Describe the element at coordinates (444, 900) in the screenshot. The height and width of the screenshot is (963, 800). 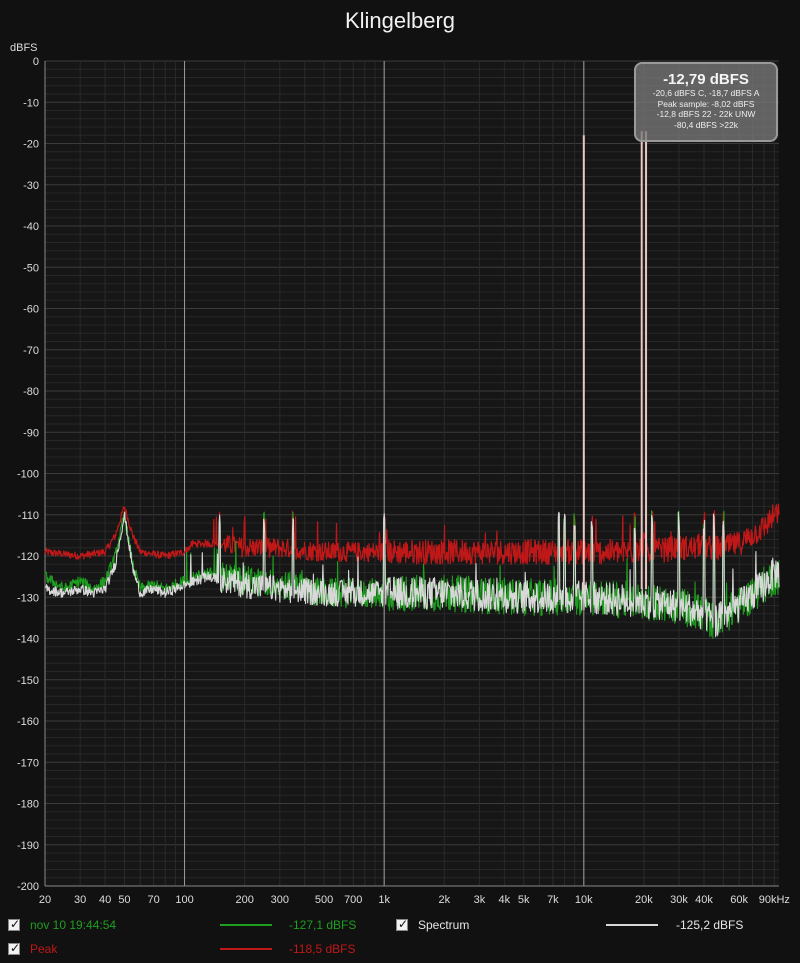
I see `x-tick-label: 2k` at that location.